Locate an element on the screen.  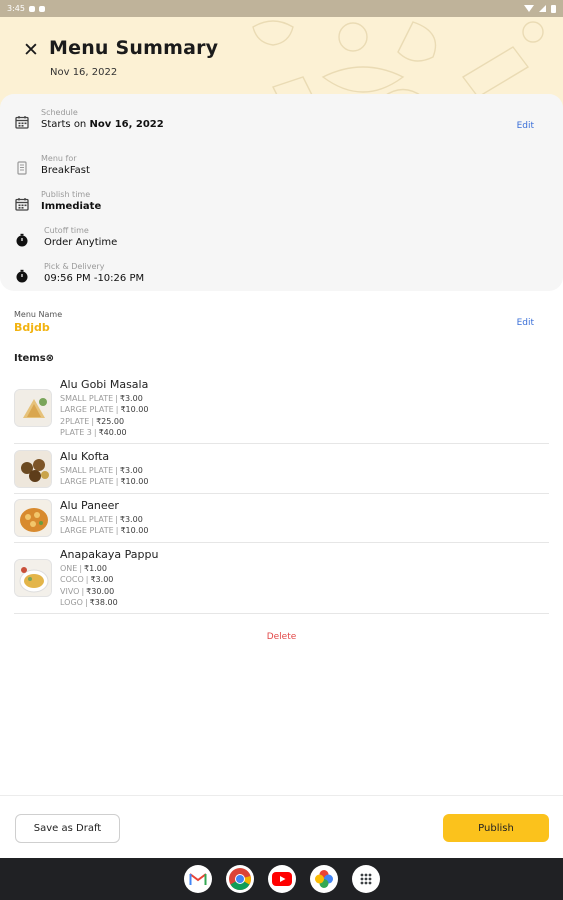
status-bar: 3:45 is located at coordinates (281, 8).